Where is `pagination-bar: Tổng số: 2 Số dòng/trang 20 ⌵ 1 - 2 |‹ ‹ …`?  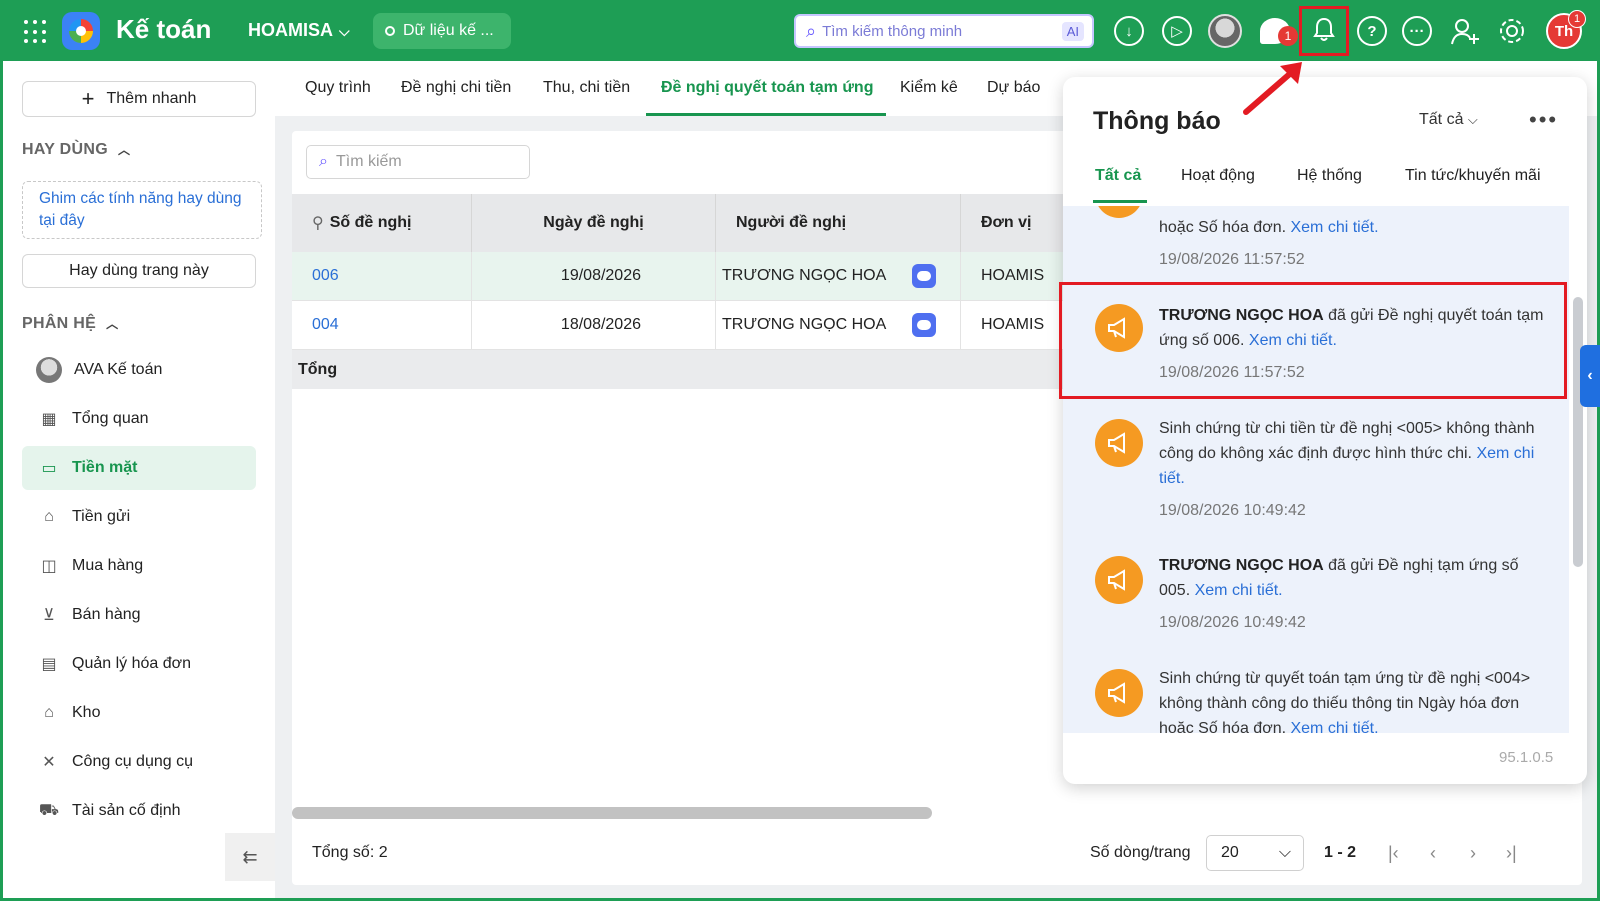
pagination-bar: Tổng số: 2 Số dòng/trang 20 ⌵ 1 - 2 |‹ ‹ … is located at coordinates (937, 853).